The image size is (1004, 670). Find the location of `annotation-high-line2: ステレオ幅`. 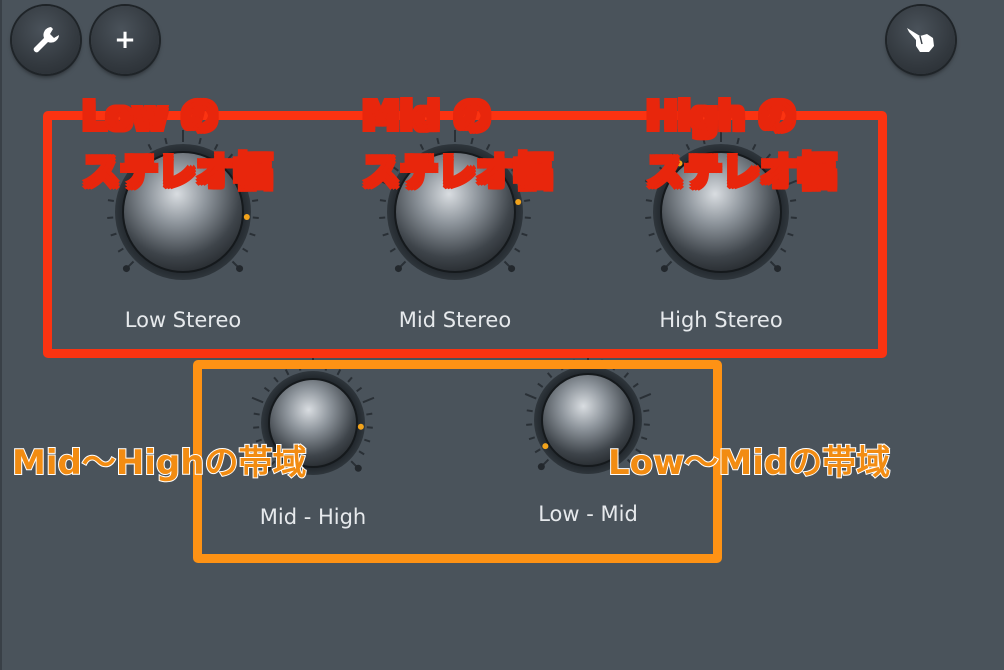

annotation-high-line2: ステレオ幅 is located at coordinates (741, 172).